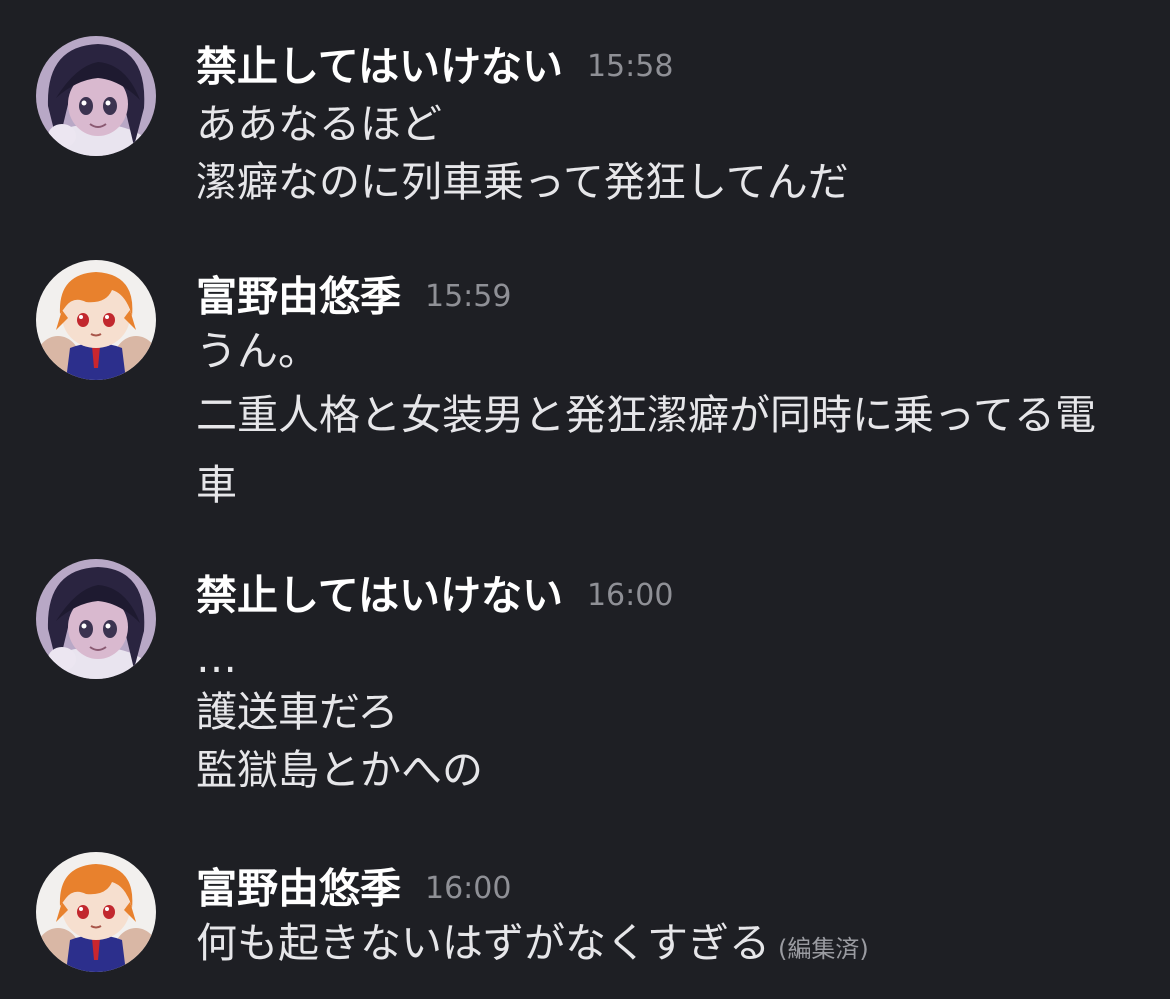  Describe the element at coordinates (319, 124) in the screenshot. I see `message-line: ああなるほど` at that location.